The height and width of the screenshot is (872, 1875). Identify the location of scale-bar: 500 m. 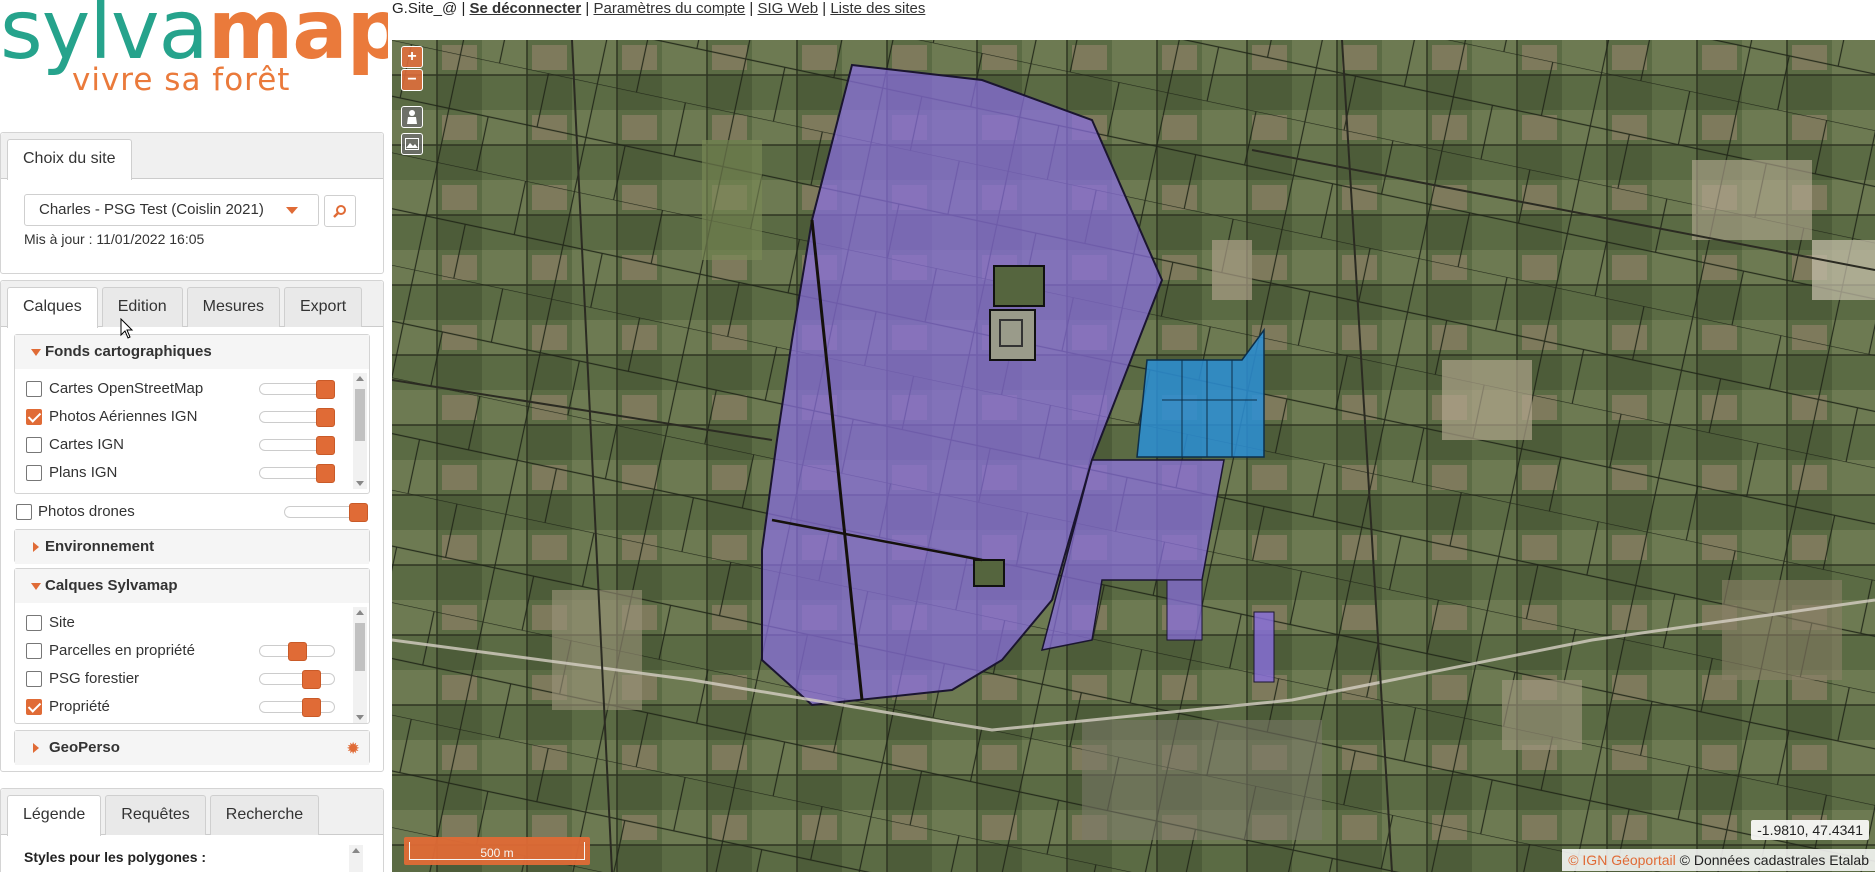
(497, 851).